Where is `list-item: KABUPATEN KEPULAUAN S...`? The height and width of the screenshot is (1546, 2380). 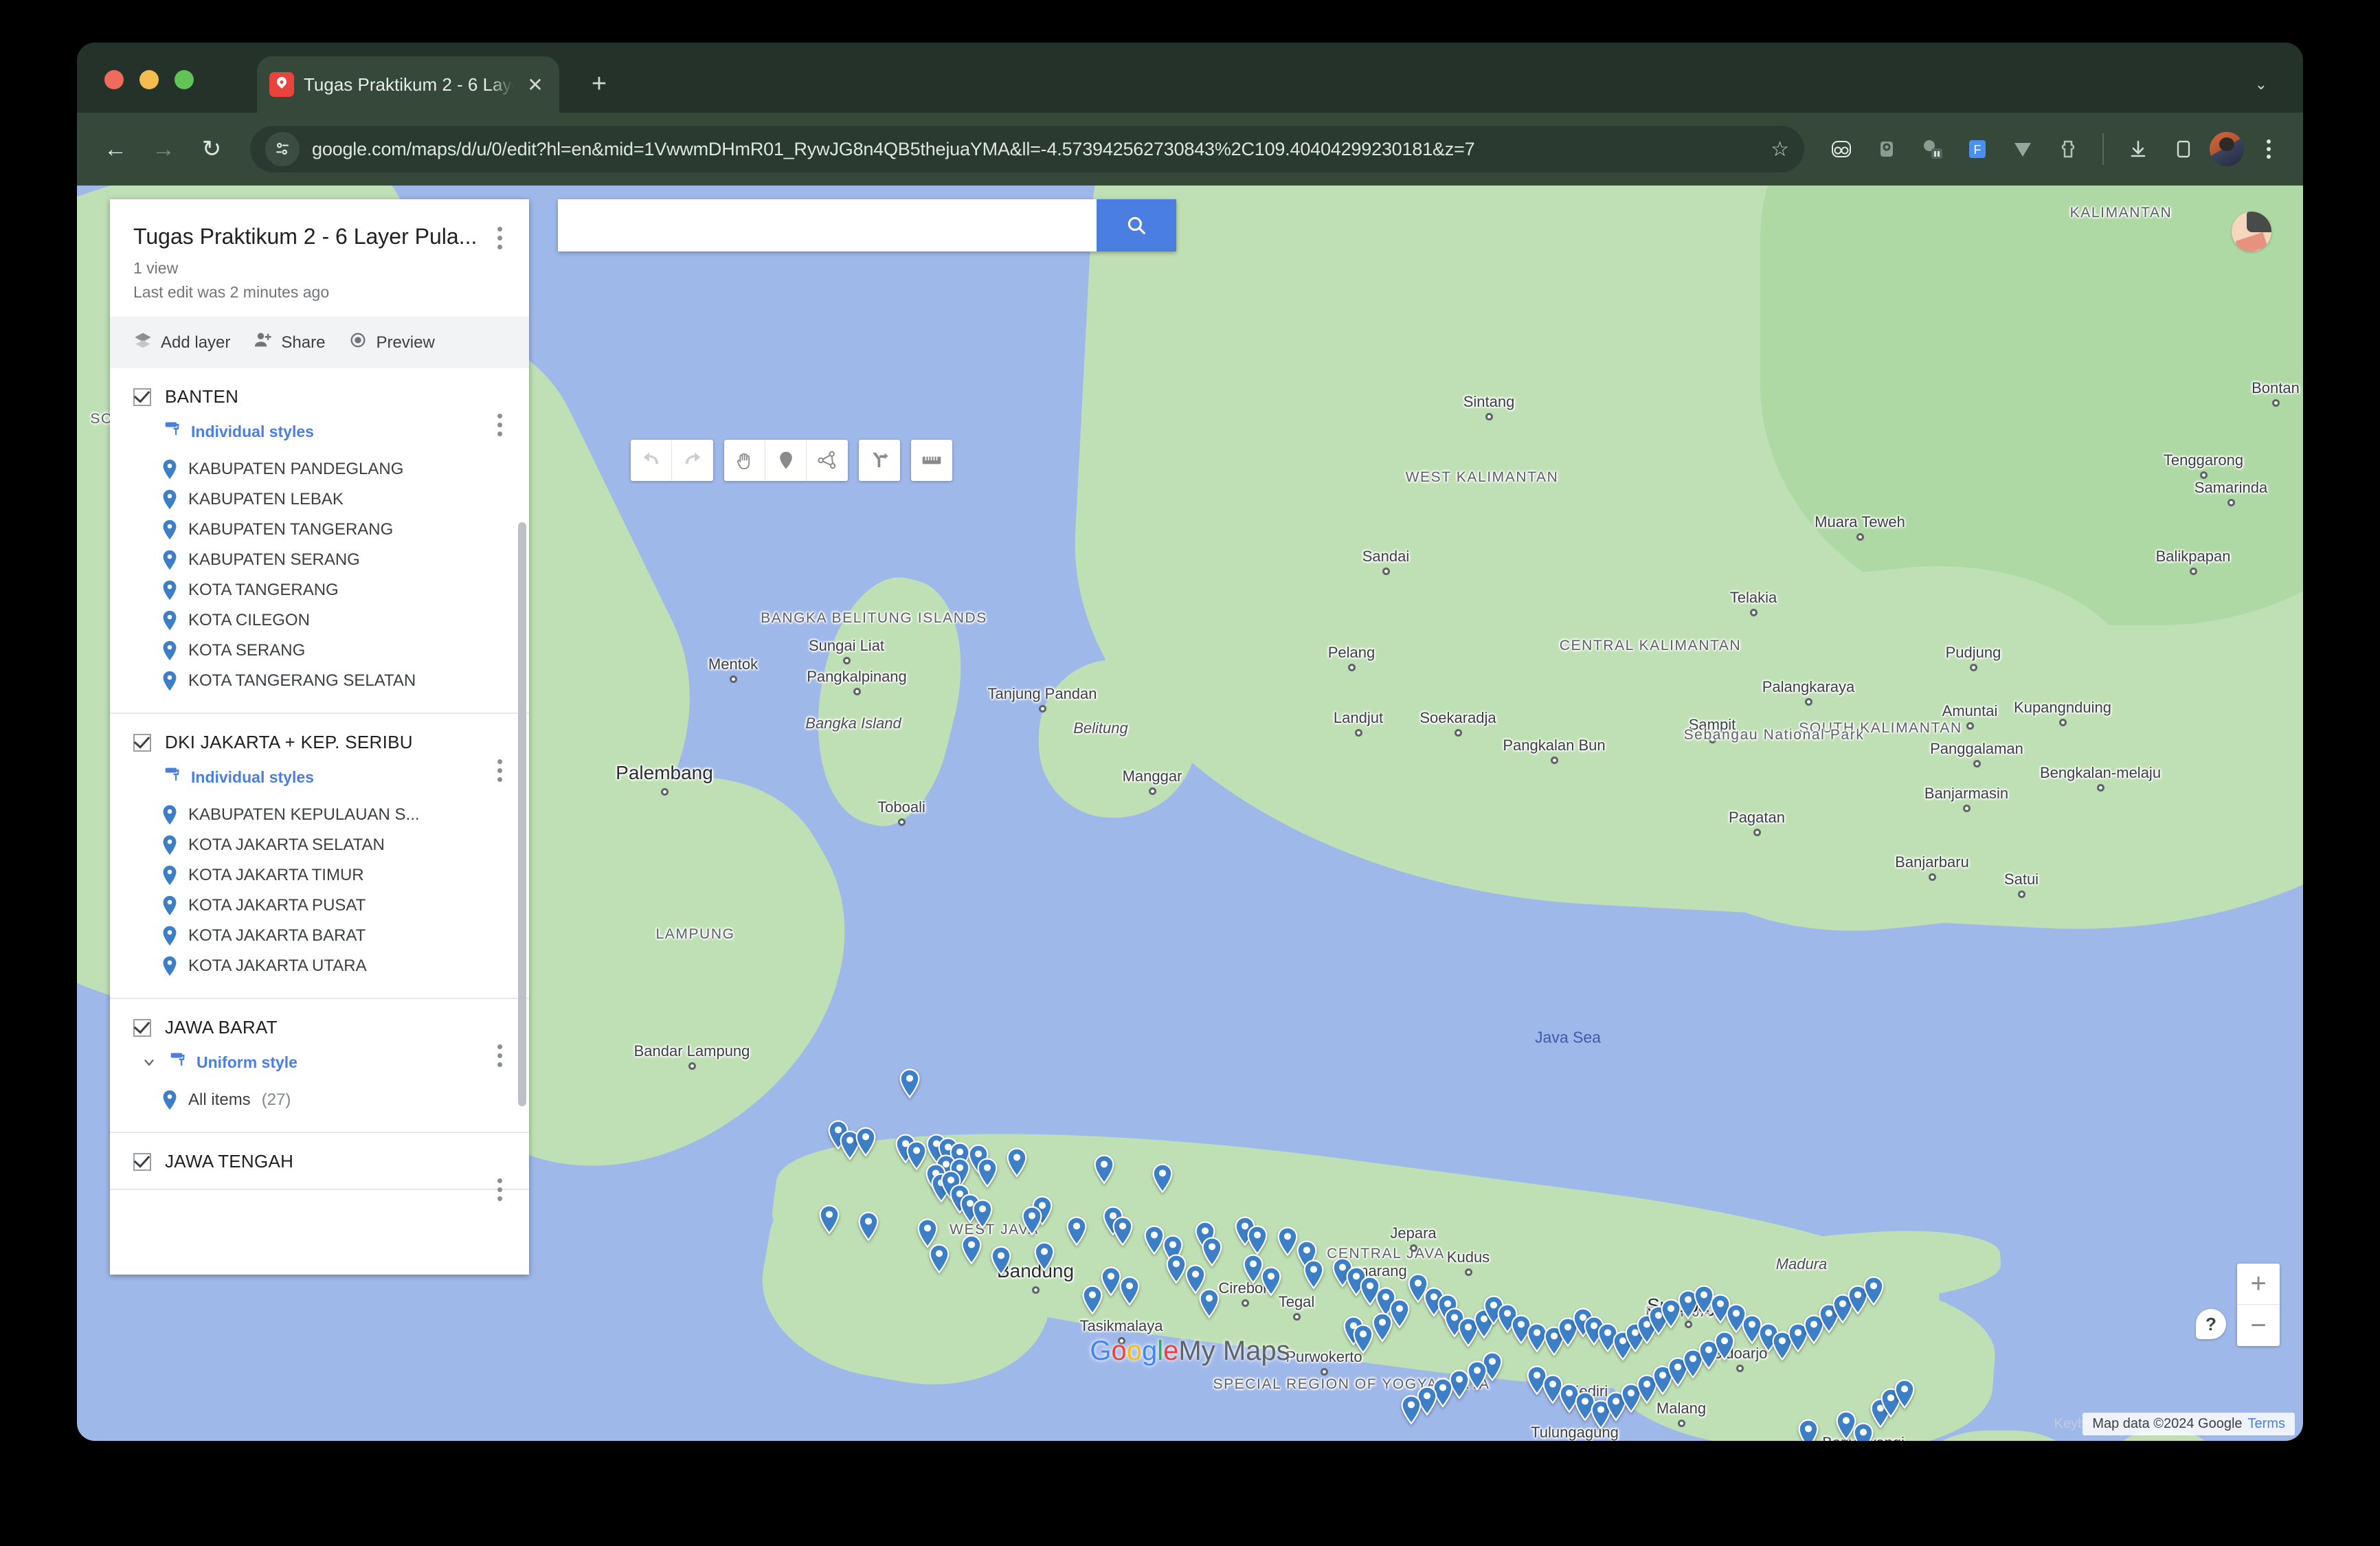 list-item: KABUPATEN KEPULAUAN S... is located at coordinates (319, 815).